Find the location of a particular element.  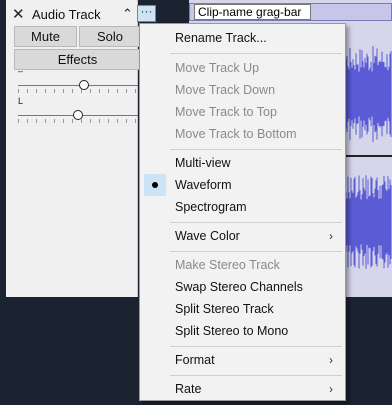

solo-button: Solo is located at coordinates (110, 36).